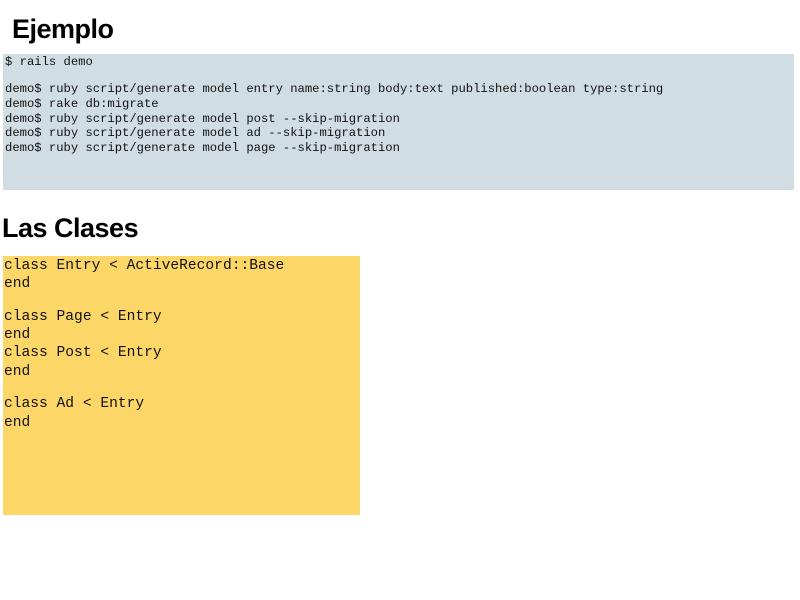  What do you see at coordinates (144, 266) in the screenshot?
I see `code-line: class Entry < ActiveRecord::Base` at bounding box center [144, 266].